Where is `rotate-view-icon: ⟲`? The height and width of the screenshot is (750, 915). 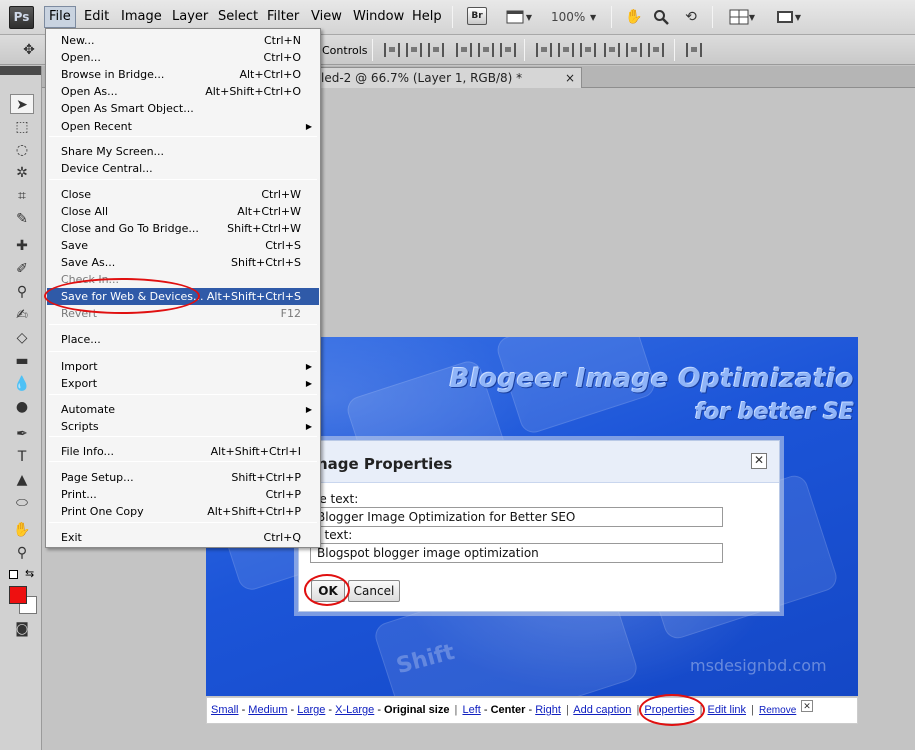 rotate-view-icon: ⟲ is located at coordinates (691, 17).